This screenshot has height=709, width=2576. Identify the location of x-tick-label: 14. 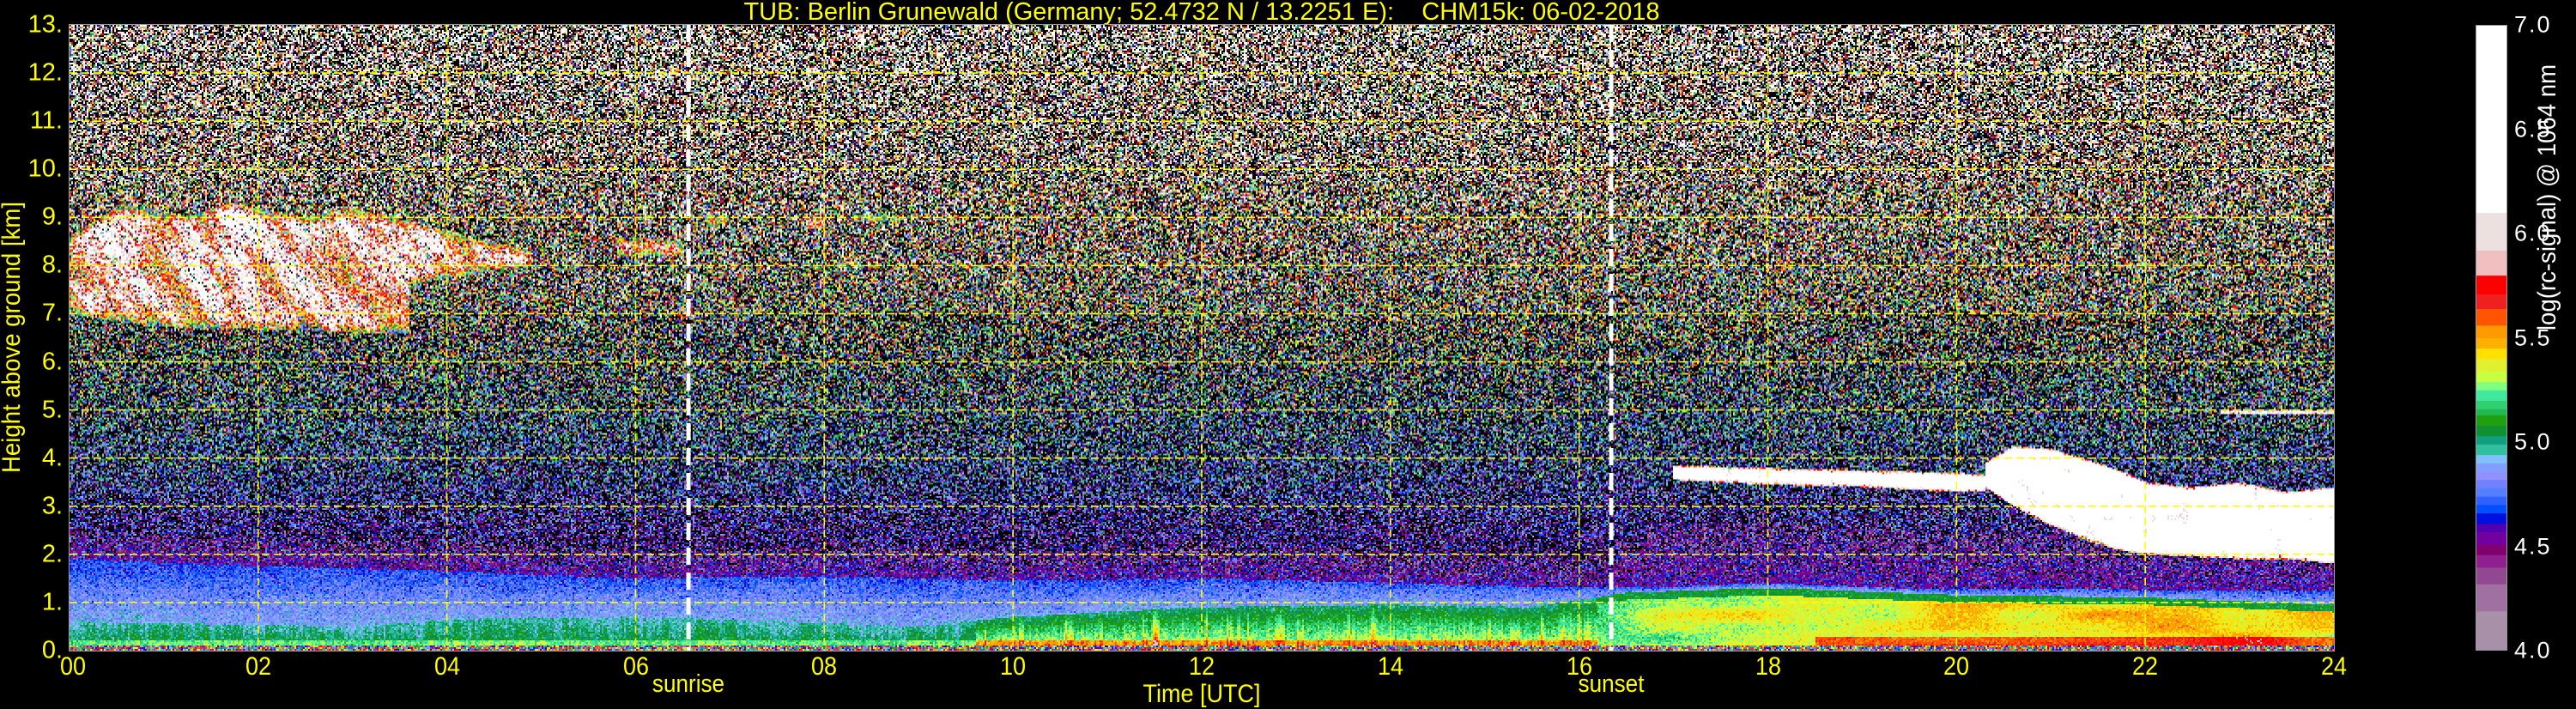
(1390, 666).